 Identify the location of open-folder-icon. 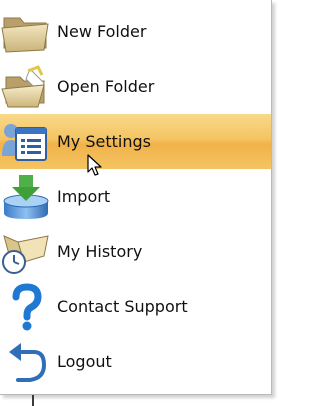
(26, 87).